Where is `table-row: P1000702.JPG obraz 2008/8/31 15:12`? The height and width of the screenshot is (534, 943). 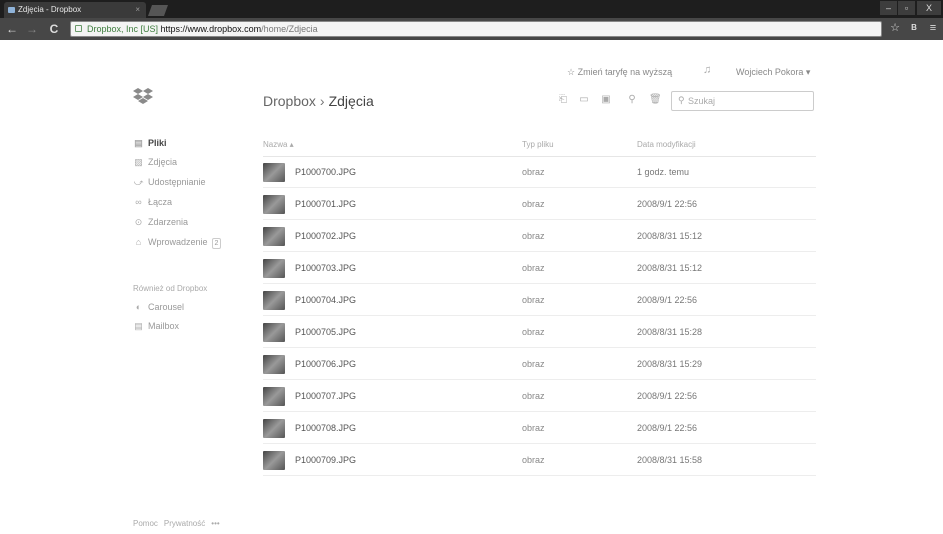 table-row: P1000702.JPG obraz 2008/8/31 15:12 is located at coordinates (539, 236).